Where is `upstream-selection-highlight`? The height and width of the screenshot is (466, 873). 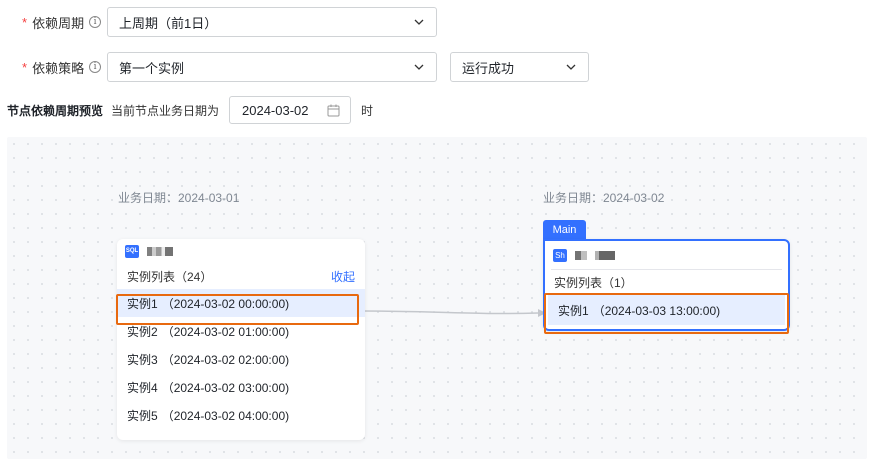
upstream-selection-highlight is located at coordinates (237, 309).